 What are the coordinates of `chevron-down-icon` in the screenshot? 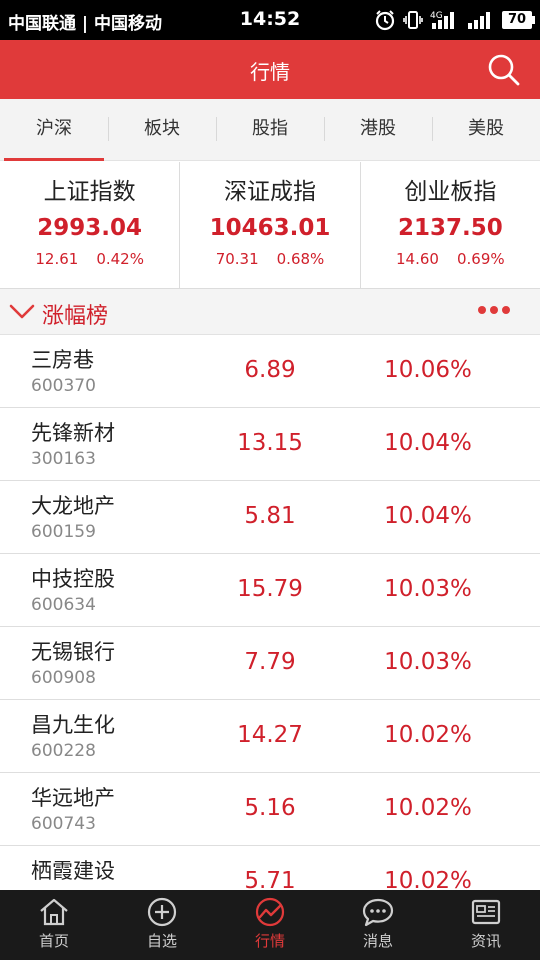 It's located at (22, 314).